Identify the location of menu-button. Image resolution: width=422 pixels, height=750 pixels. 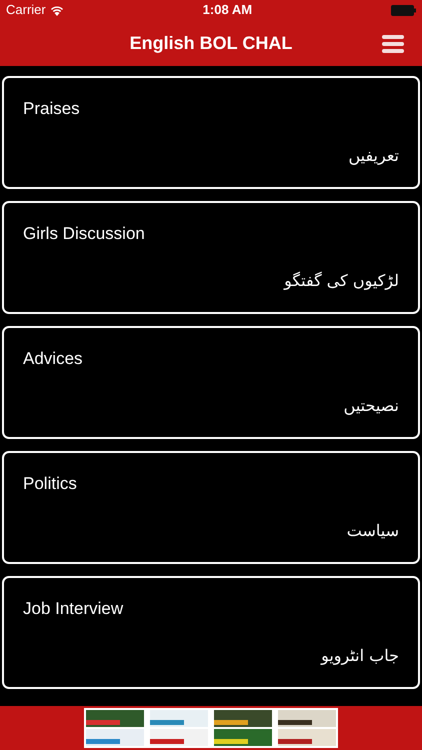
(393, 44).